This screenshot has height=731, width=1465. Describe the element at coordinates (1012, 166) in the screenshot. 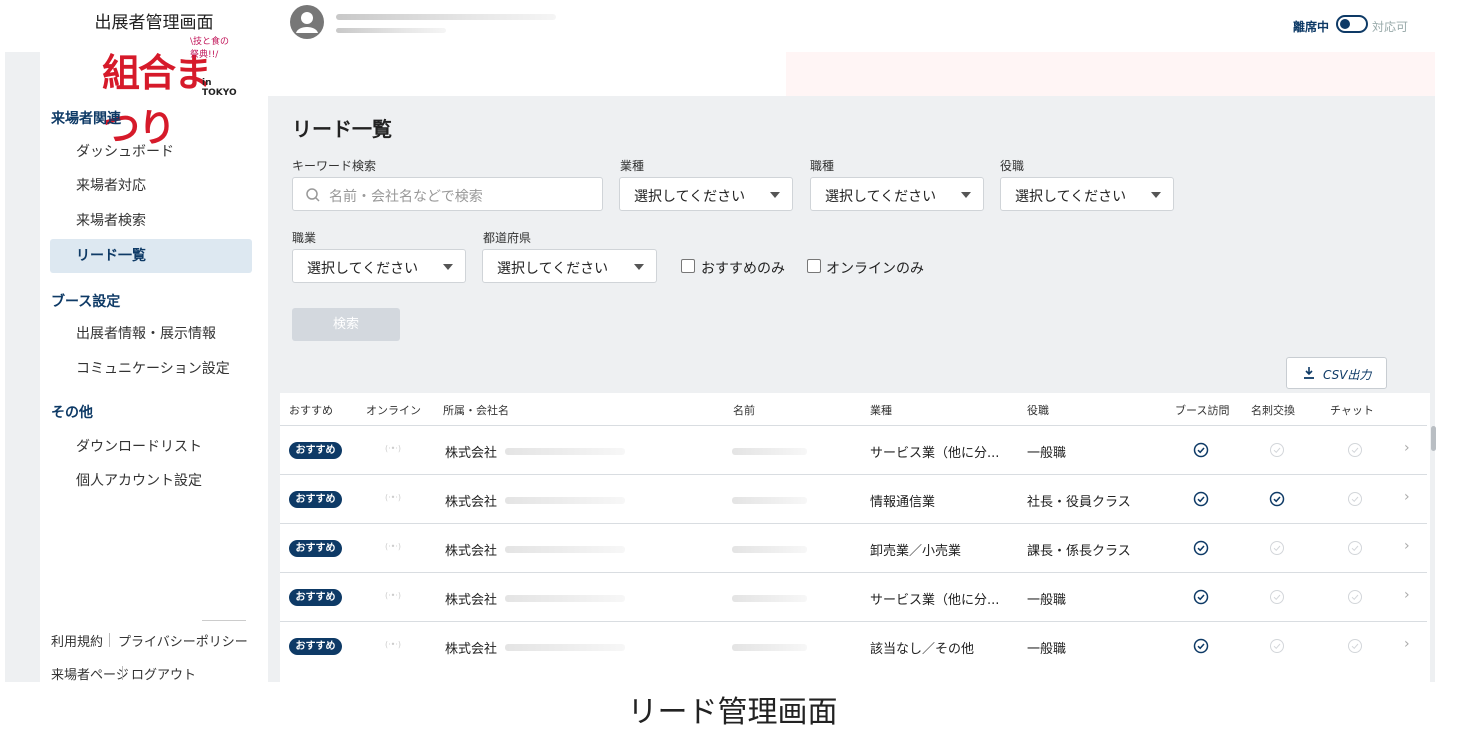

I see `position-label: 役職` at that location.